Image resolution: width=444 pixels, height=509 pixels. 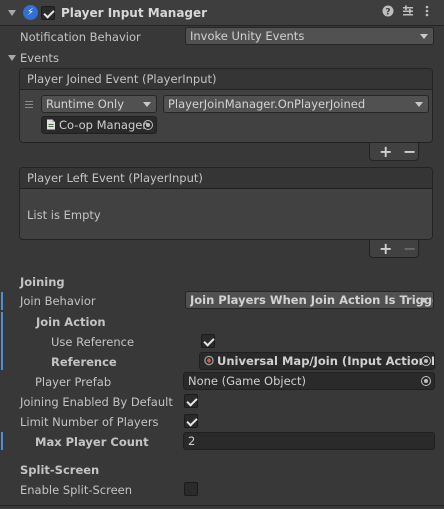 I want to click on limit-players-label: Limit Number of Players, so click(x=89, y=422).